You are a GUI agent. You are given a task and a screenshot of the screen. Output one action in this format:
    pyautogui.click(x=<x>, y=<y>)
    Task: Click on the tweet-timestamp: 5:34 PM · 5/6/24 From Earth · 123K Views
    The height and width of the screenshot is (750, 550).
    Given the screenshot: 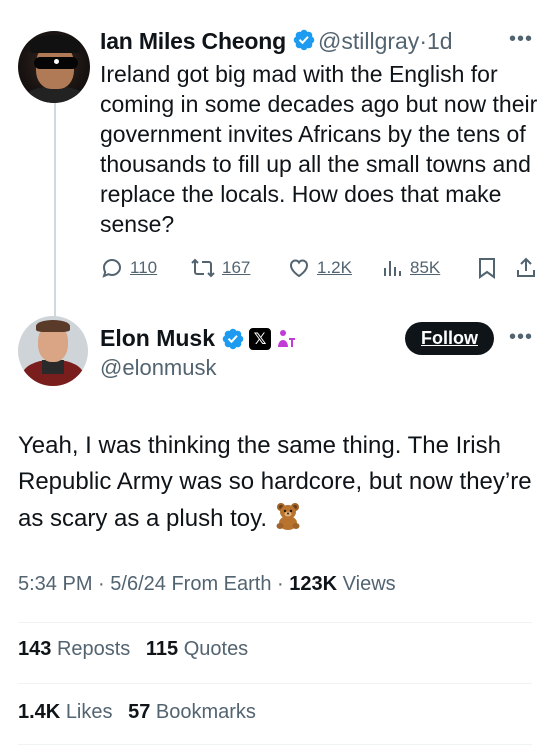 What is the action you would take?
    pyautogui.click(x=207, y=584)
    